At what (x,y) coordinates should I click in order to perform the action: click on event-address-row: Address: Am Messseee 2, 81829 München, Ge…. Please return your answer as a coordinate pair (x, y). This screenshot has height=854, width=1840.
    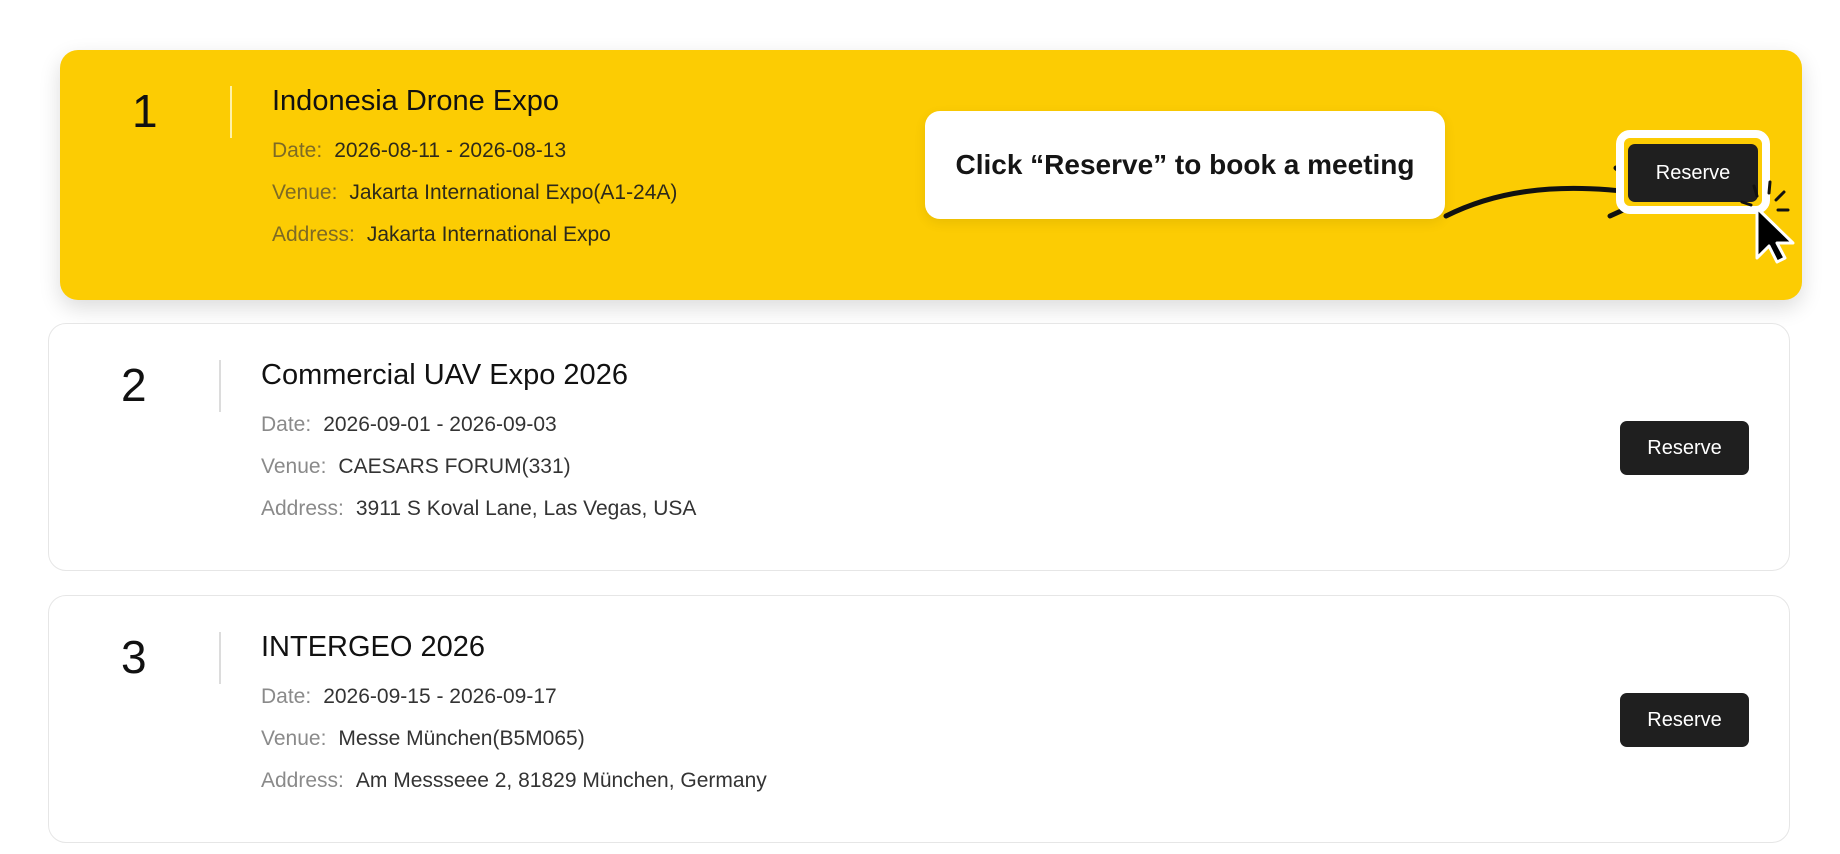
    Looking at the image, I should click on (514, 789).